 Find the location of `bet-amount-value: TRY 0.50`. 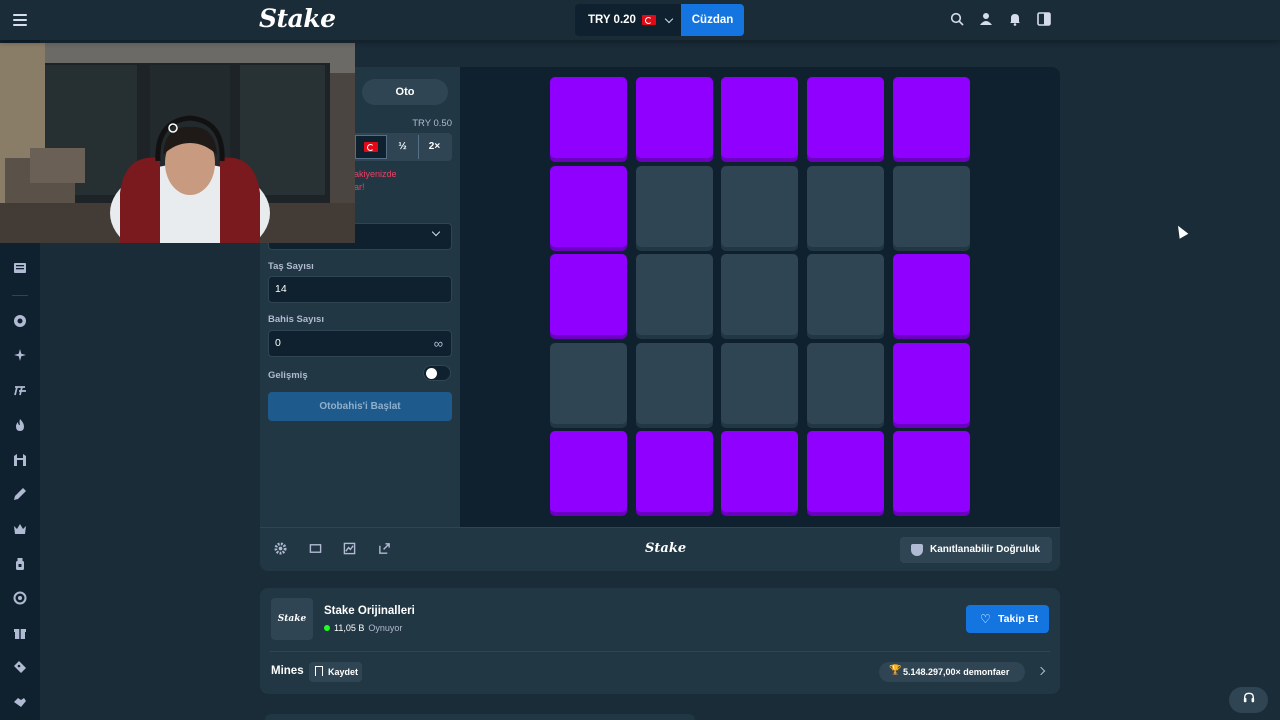

bet-amount-value: TRY 0.50 is located at coordinates (432, 123).